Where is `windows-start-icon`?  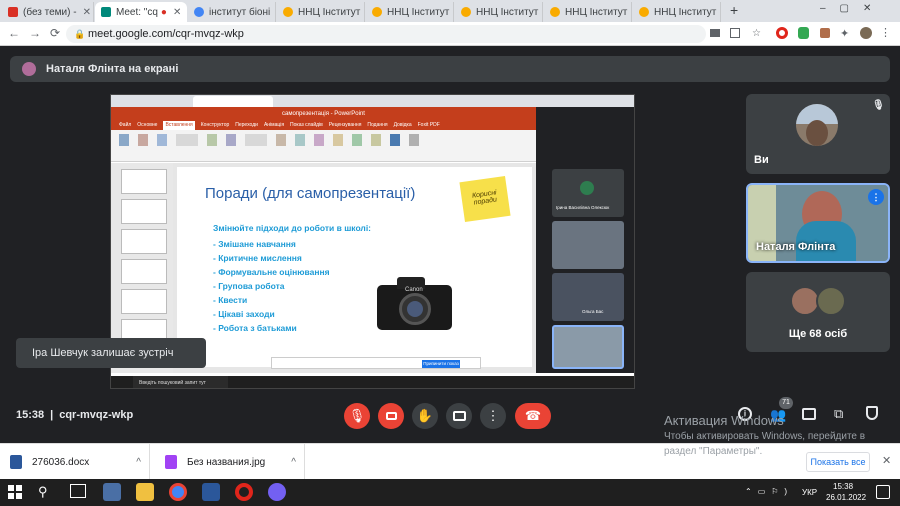
windows-start-icon is located at coordinates (15, 492).